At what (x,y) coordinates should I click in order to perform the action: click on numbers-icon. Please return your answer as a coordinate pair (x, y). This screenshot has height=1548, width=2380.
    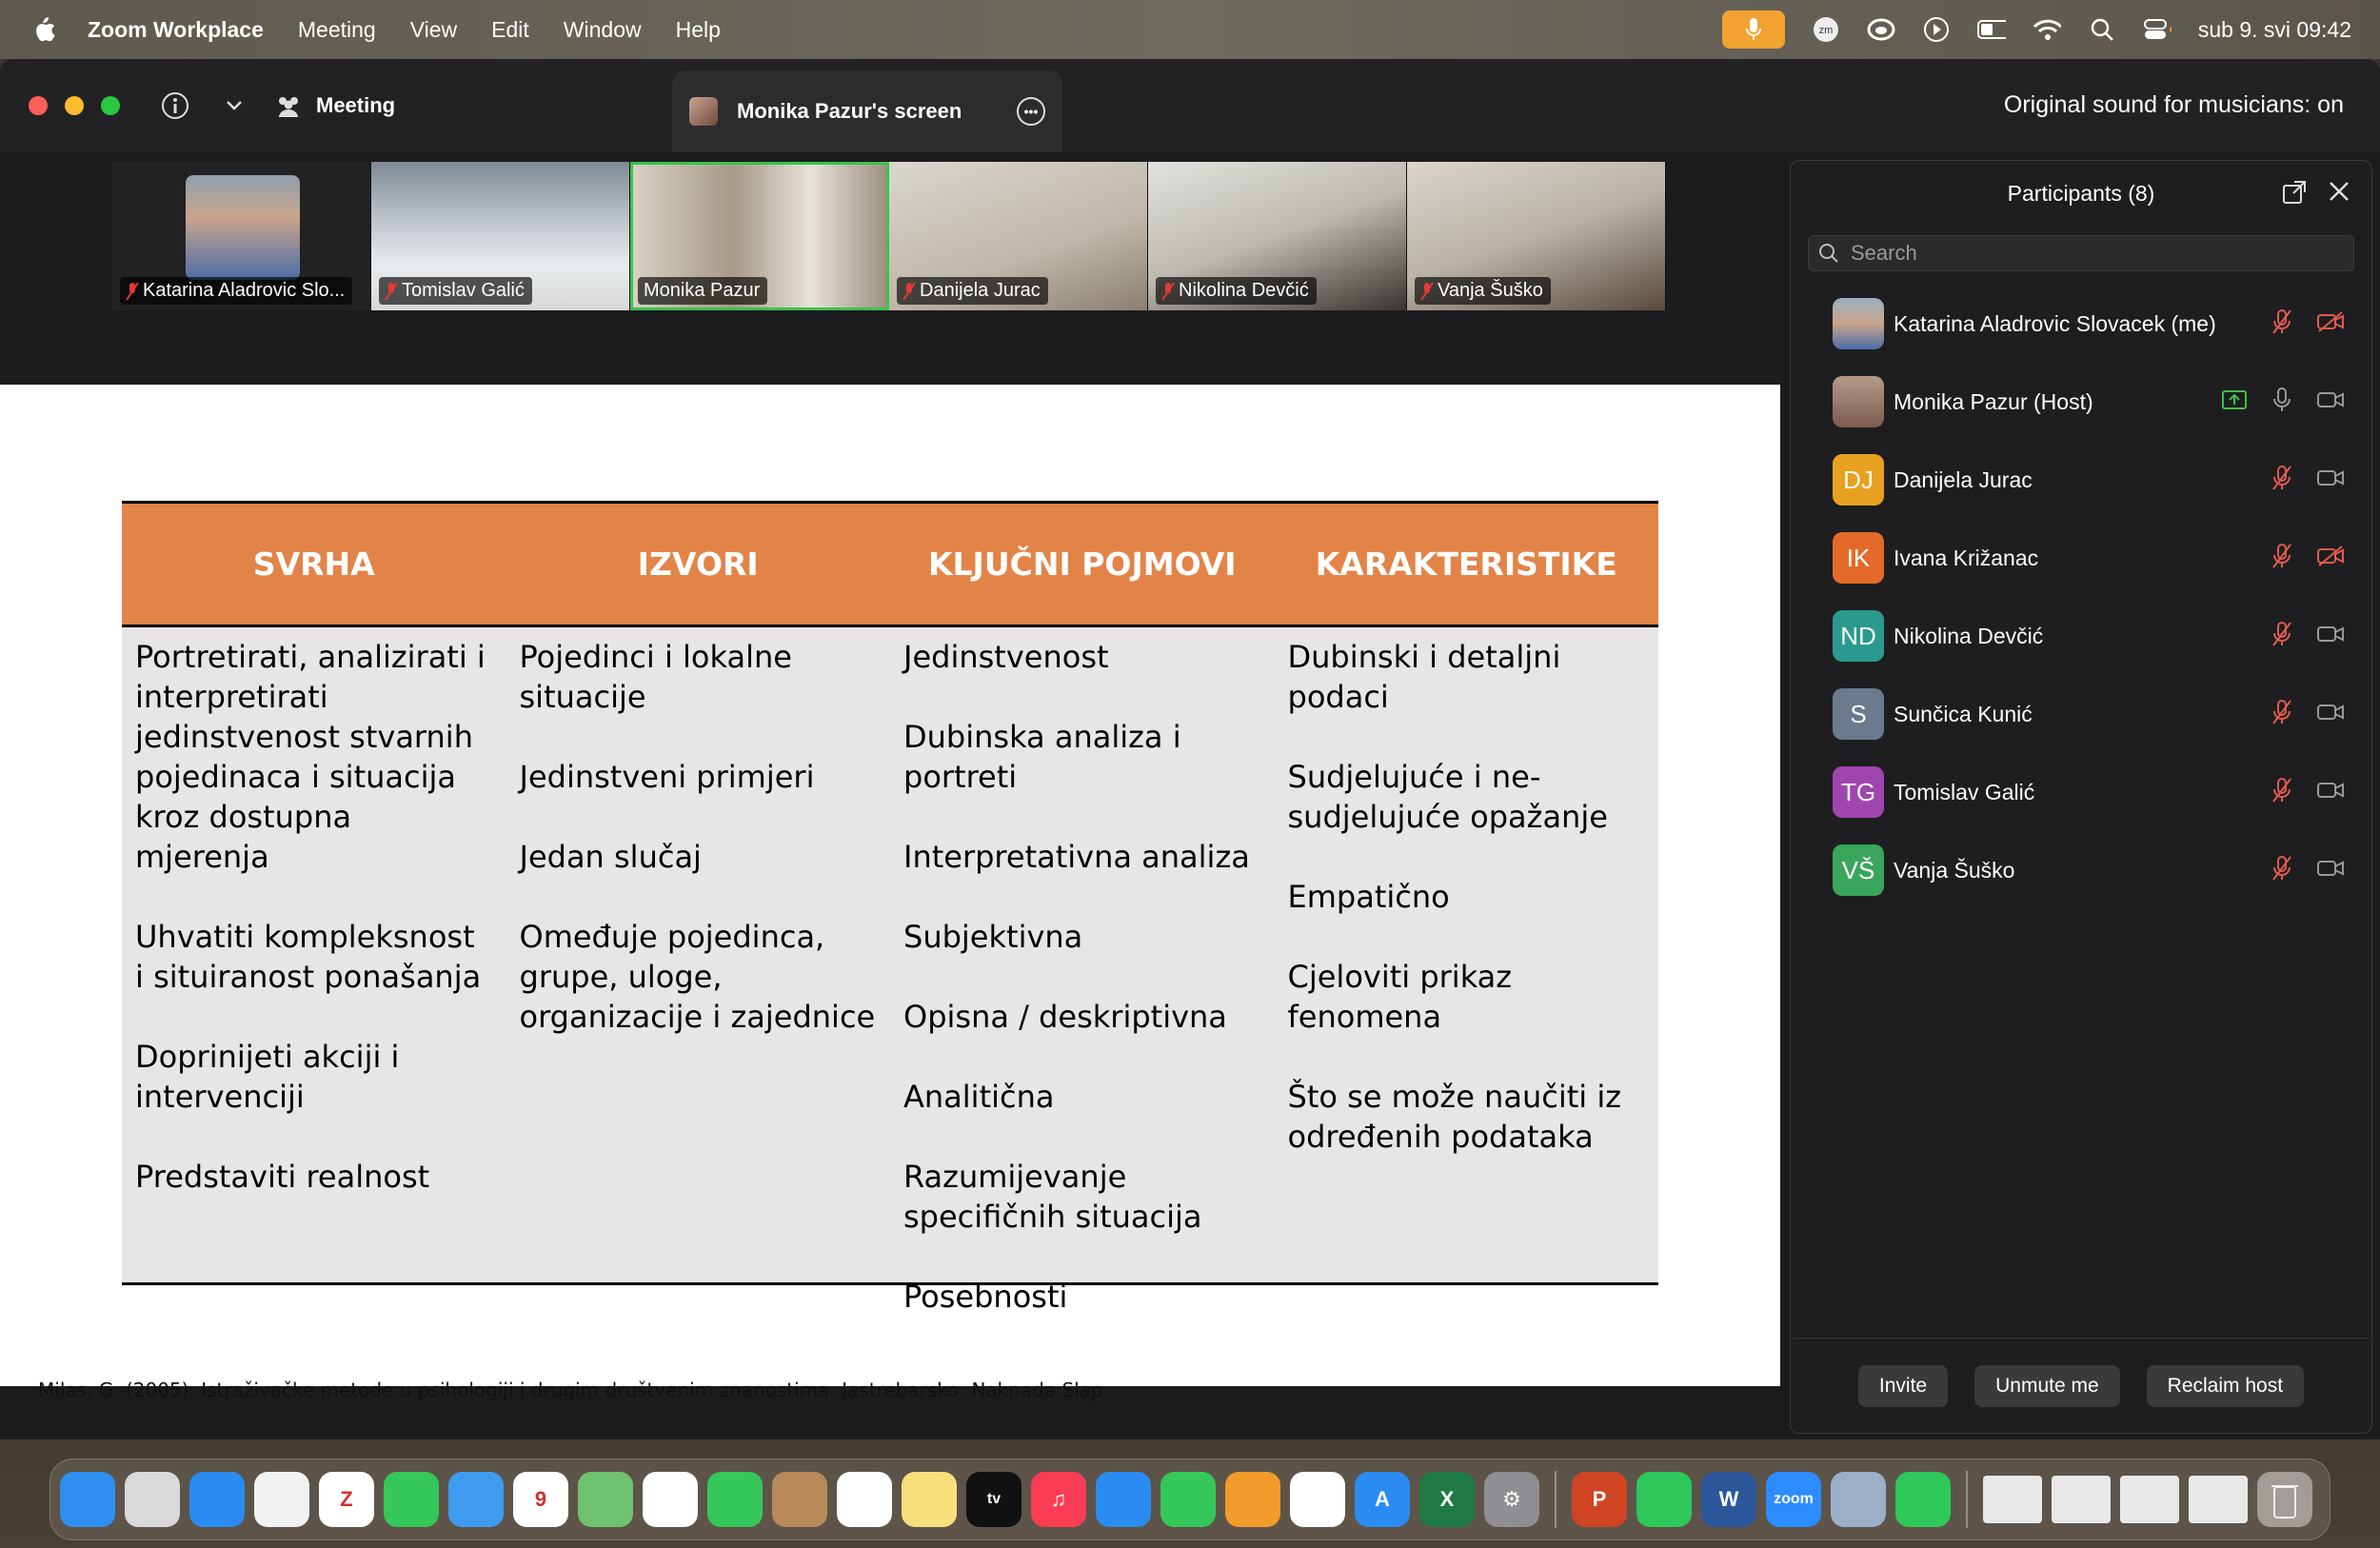
    Looking at the image, I should click on (1188, 1499).